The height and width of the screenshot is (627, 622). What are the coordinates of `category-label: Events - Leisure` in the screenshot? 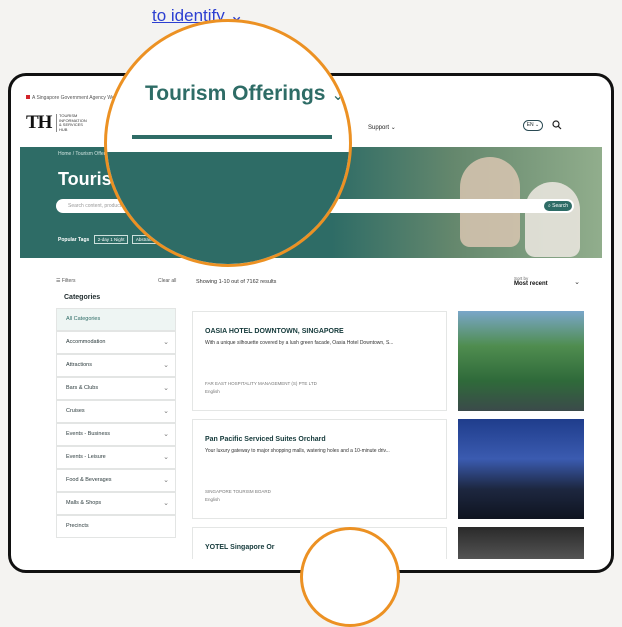 It's located at (86, 457).